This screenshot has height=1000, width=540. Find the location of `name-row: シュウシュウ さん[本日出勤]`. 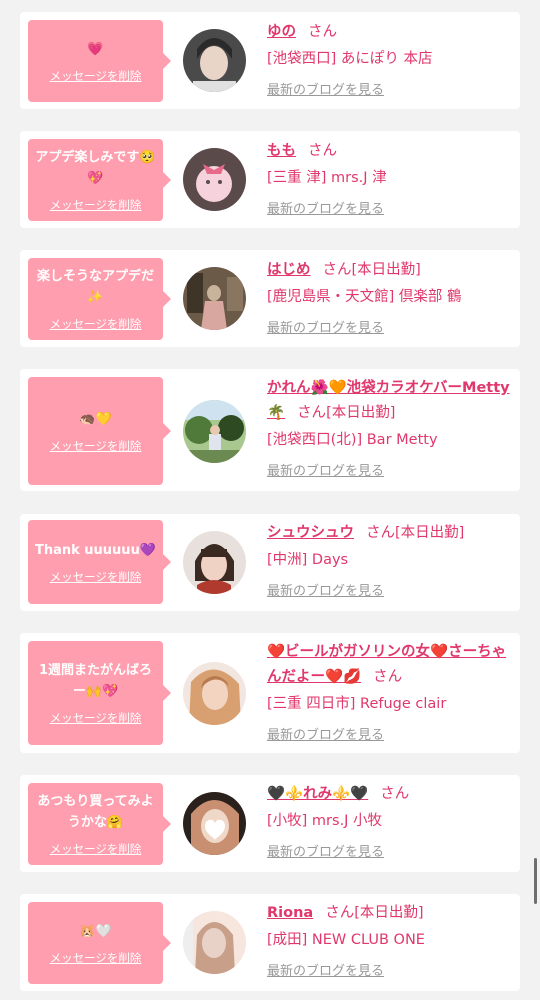

name-row: シュウシュウ さん[本日出勤] is located at coordinates (389, 533).